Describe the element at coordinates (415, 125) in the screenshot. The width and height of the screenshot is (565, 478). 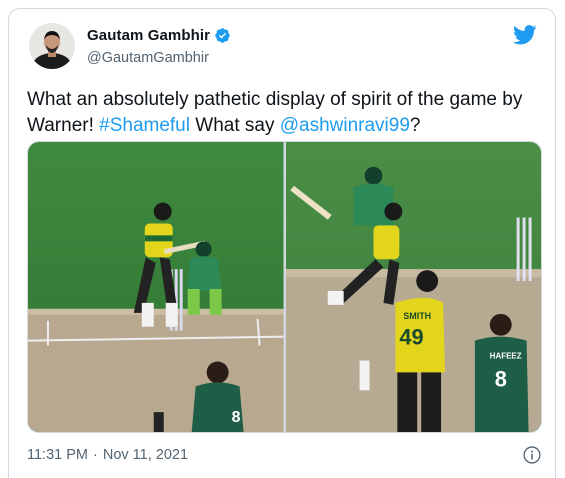
I see `tweet-text-part: ?` at that location.